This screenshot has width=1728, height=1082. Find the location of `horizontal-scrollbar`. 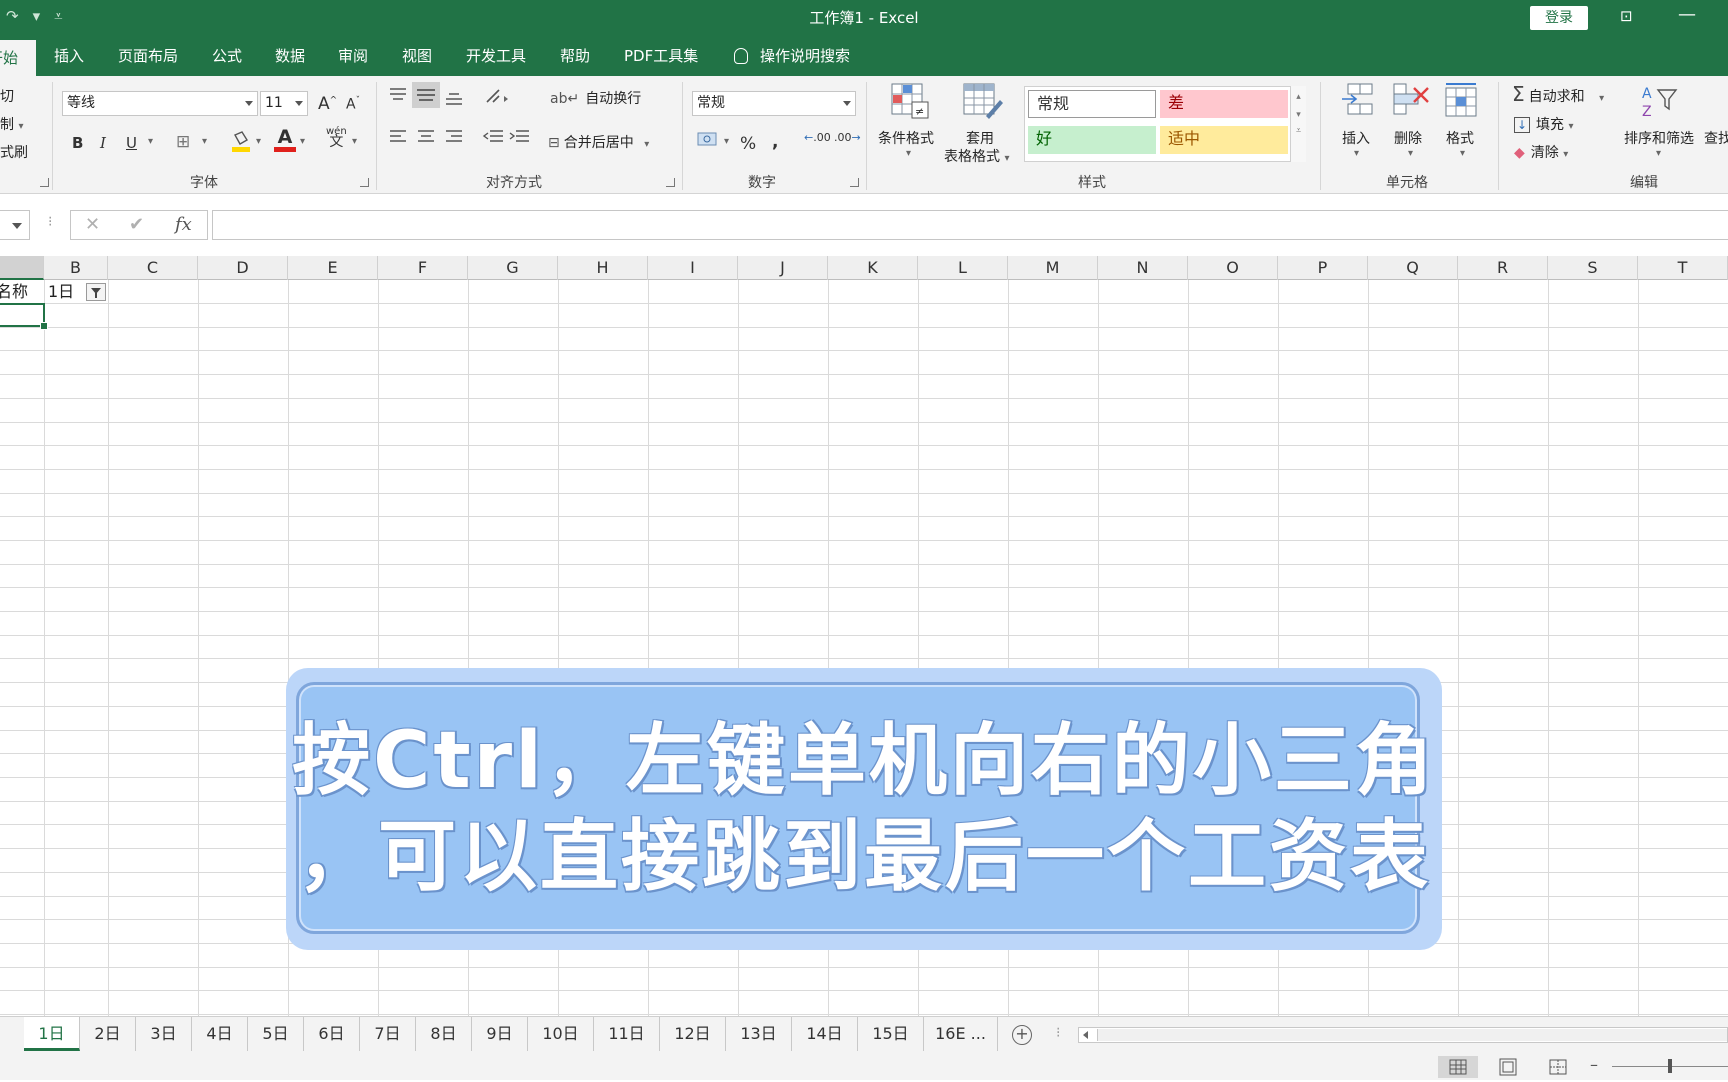

horizontal-scrollbar is located at coordinates (1403, 1035).